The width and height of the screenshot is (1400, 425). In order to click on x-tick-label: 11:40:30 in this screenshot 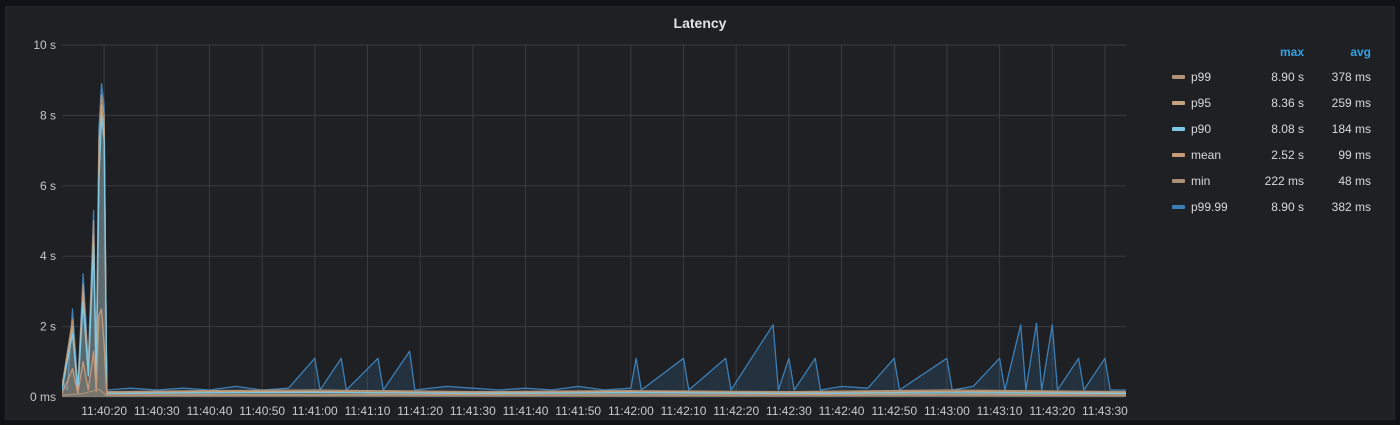, I will do `click(157, 411)`.